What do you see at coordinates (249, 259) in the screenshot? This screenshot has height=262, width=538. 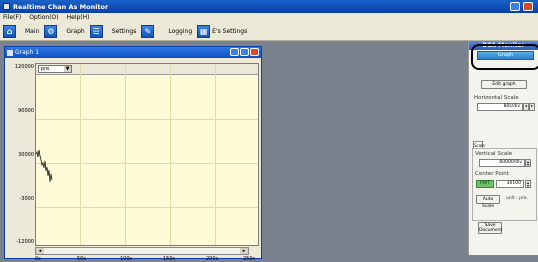 I see `x-tick-label: 250s` at bounding box center [249, 259].